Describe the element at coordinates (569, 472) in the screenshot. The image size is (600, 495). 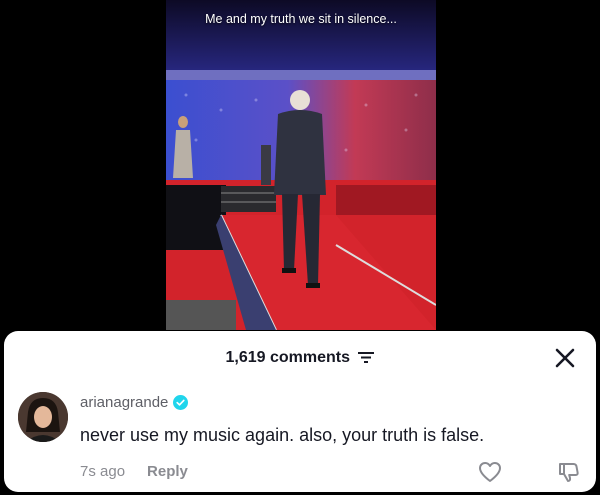
I see `thumbs-down-icon` at that location.